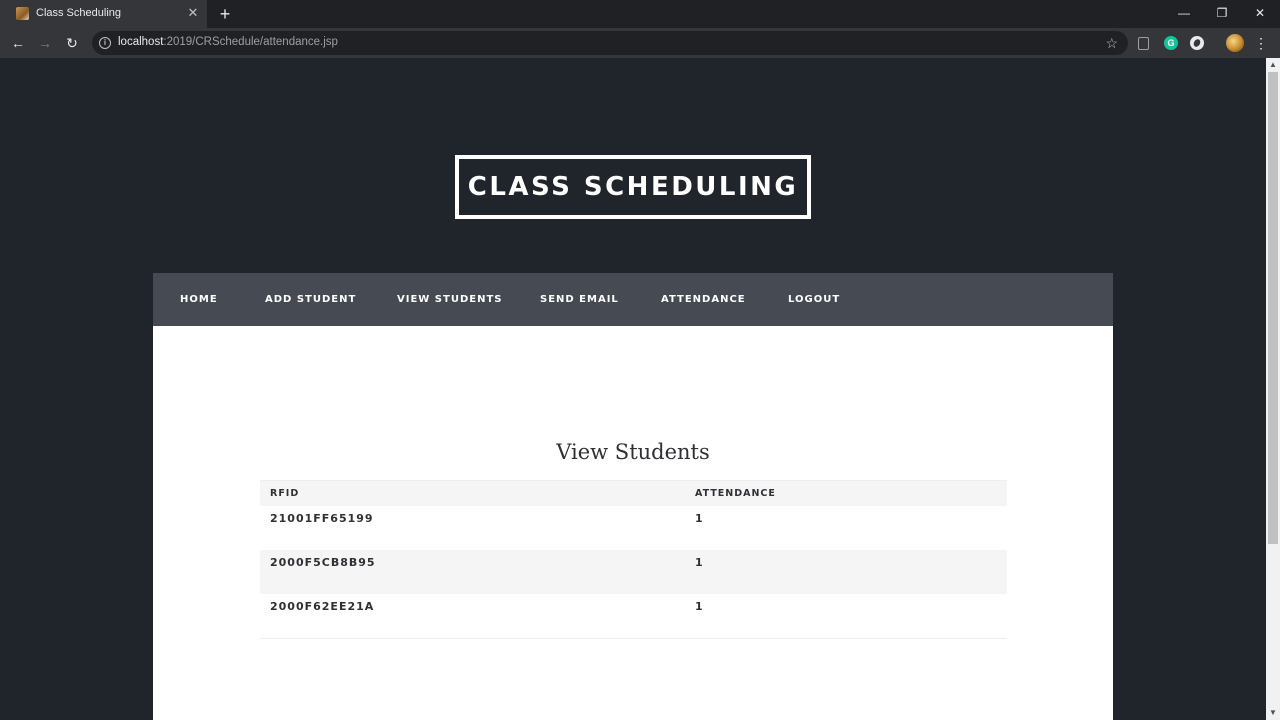  Describe the element at coordinates (1222, 14) in the screenshot. I see `restore-icon: ❐` at that location.